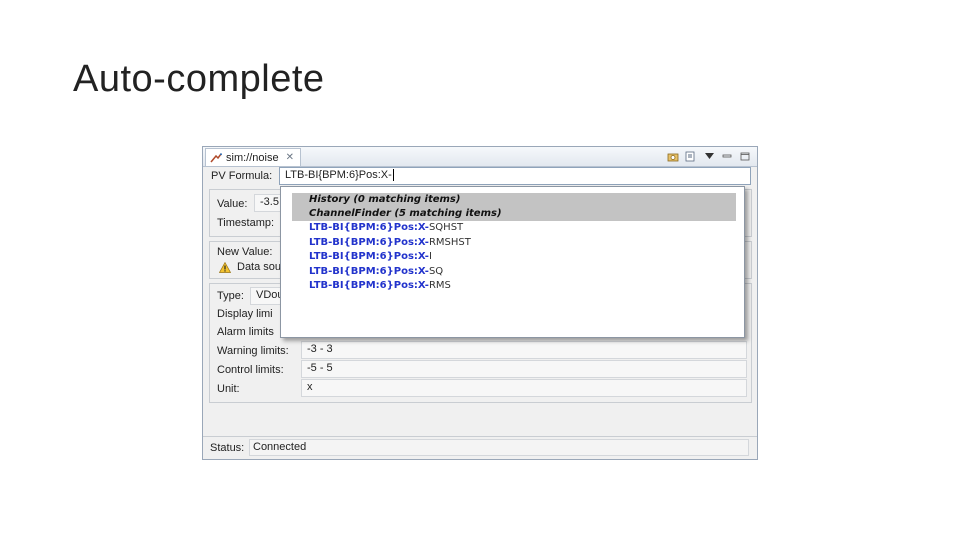 This screenshot has width=960, height=540. I want to click on control-limits-value: -5 - 5, so click(320, 368).